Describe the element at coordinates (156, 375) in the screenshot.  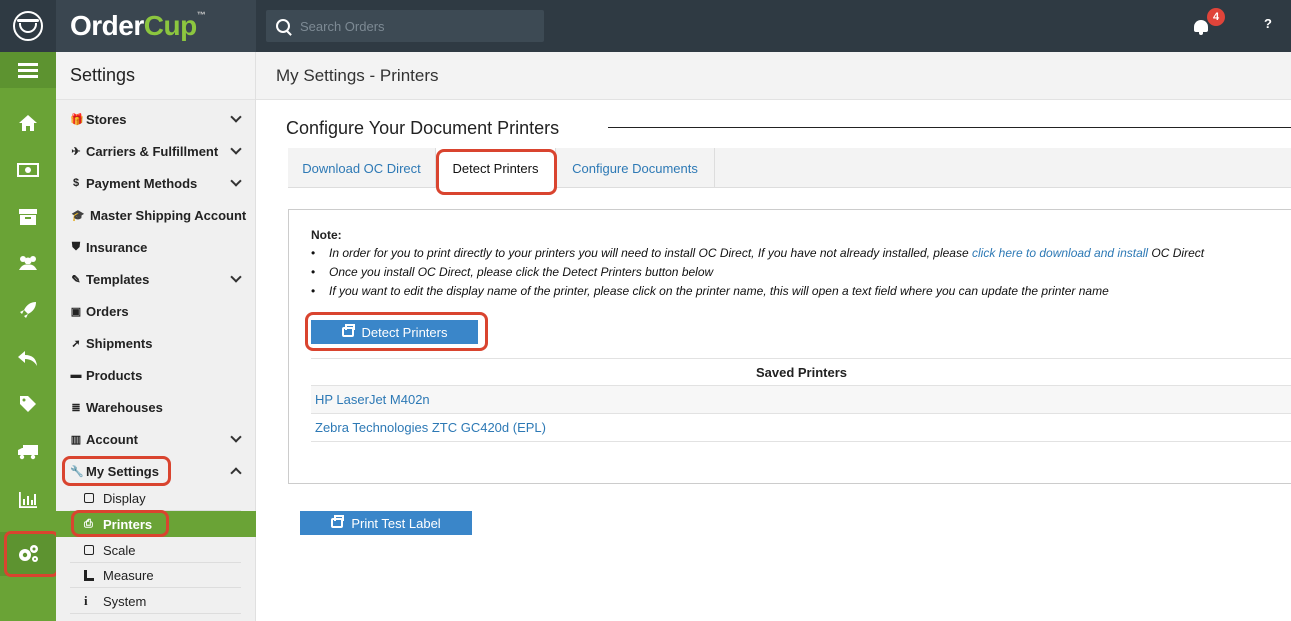
I see `sidebar-item-products: ▬ Products` at that location.